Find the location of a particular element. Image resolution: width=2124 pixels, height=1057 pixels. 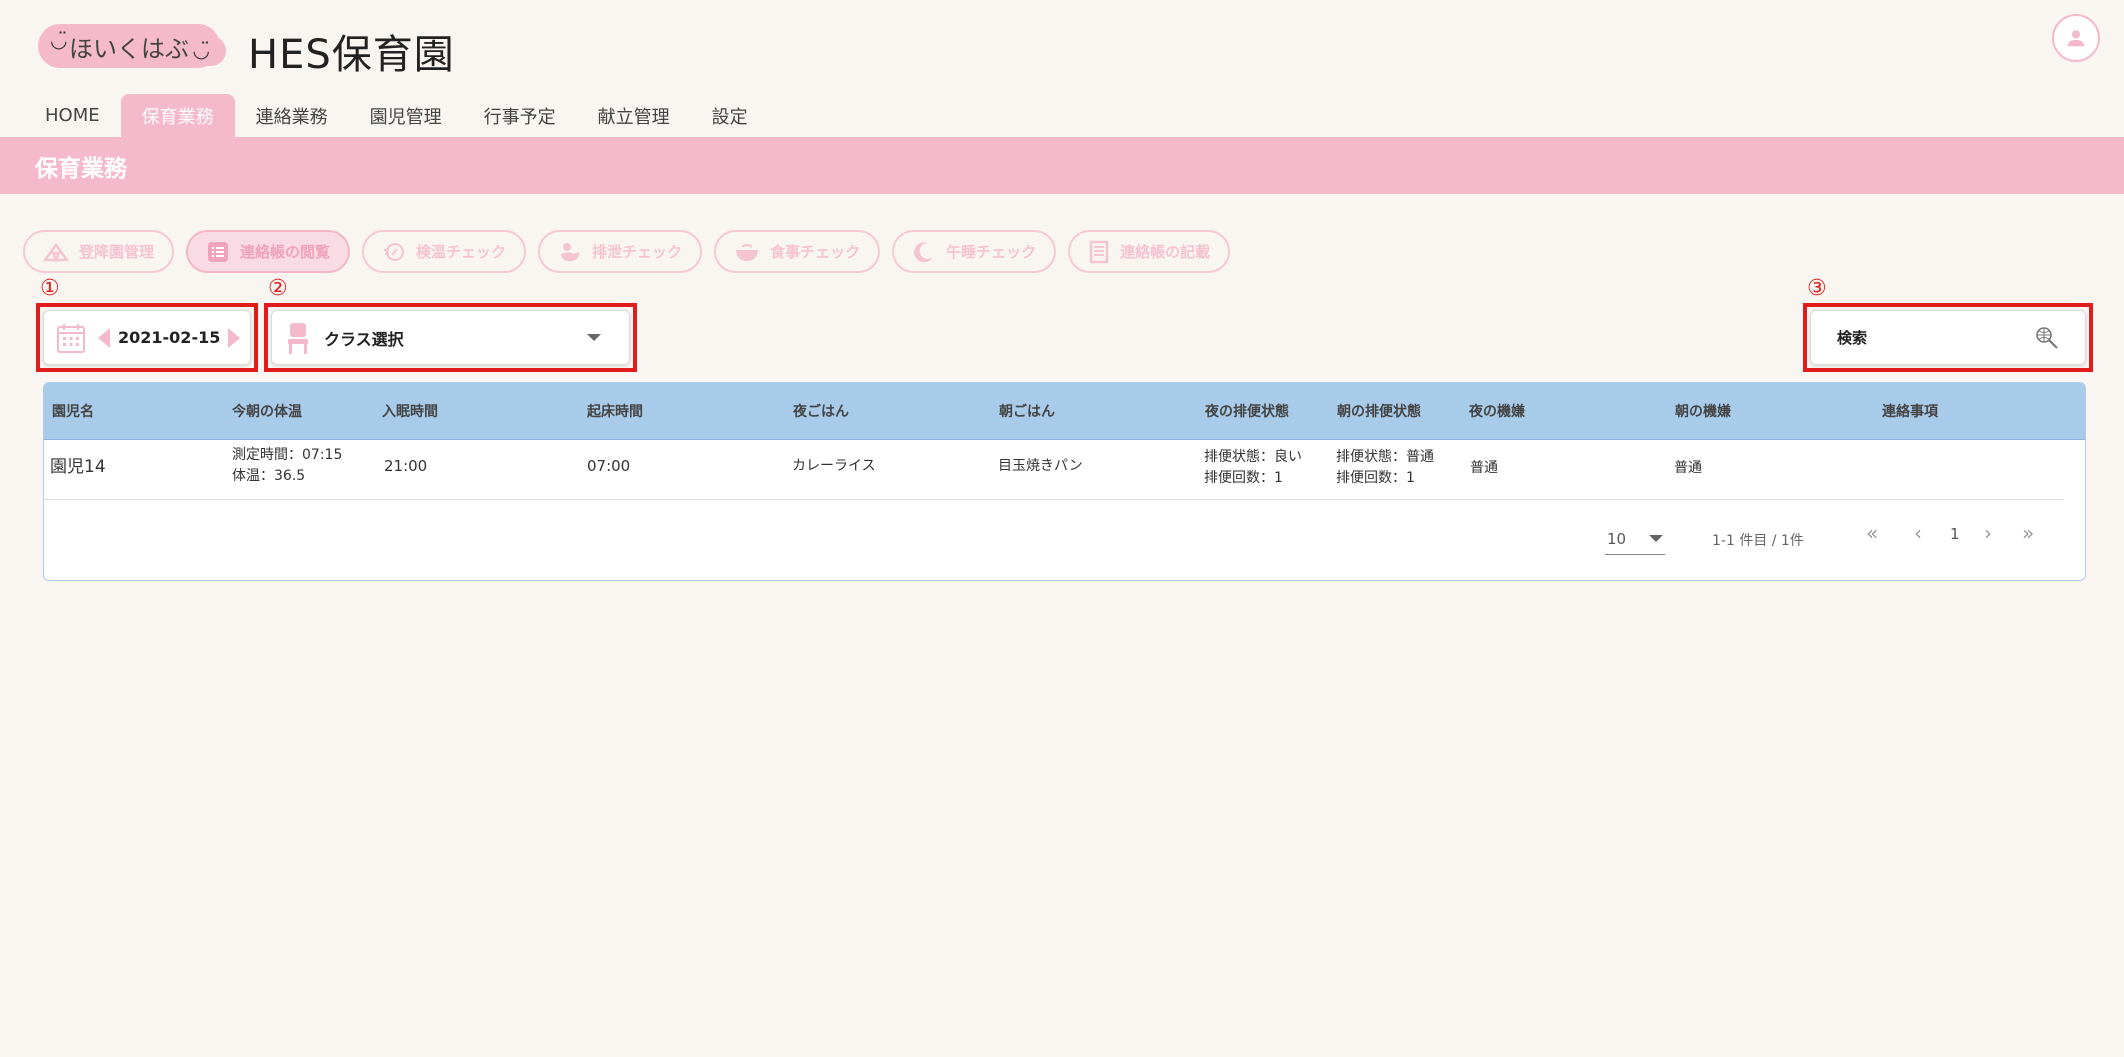

nav-item-children: 園児管理 is located at coordinates (406, 115).